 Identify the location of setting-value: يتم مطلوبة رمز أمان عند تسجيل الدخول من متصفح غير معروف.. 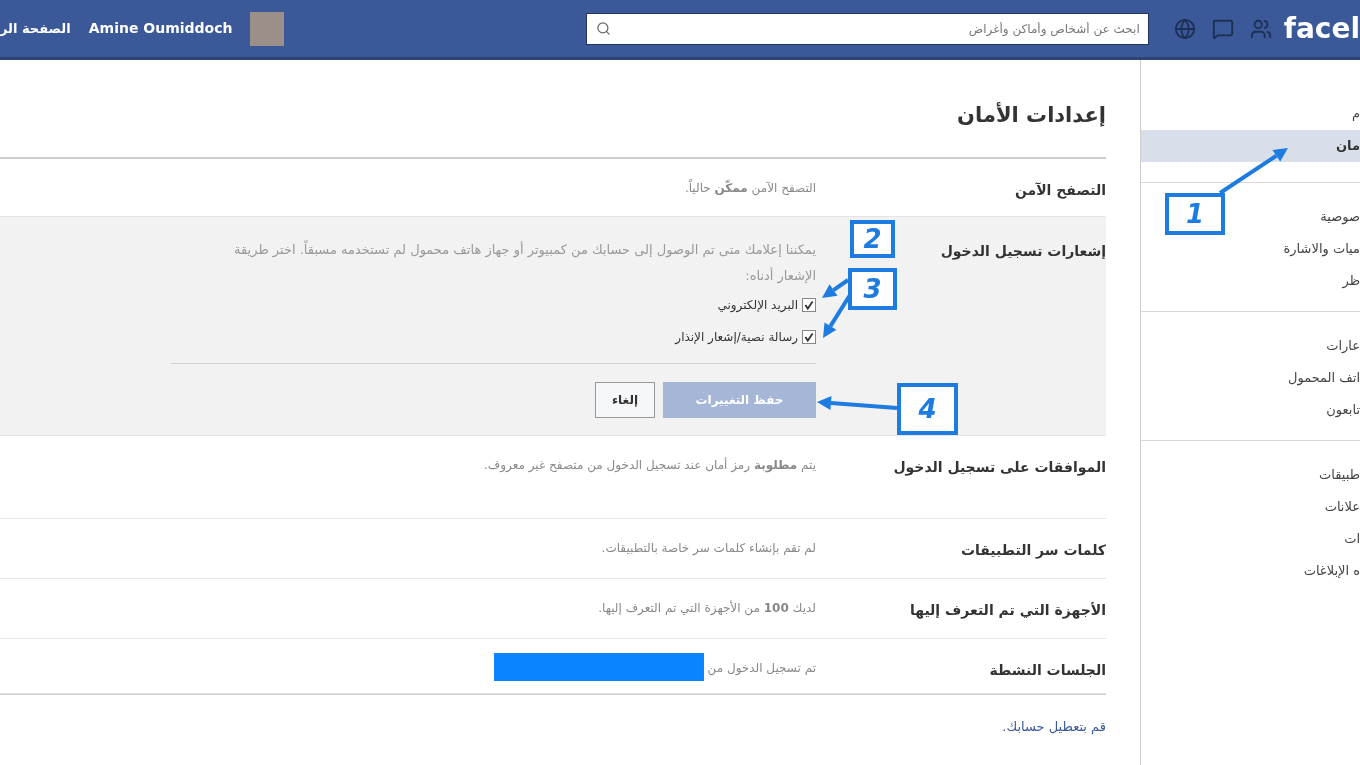
(650, 465).